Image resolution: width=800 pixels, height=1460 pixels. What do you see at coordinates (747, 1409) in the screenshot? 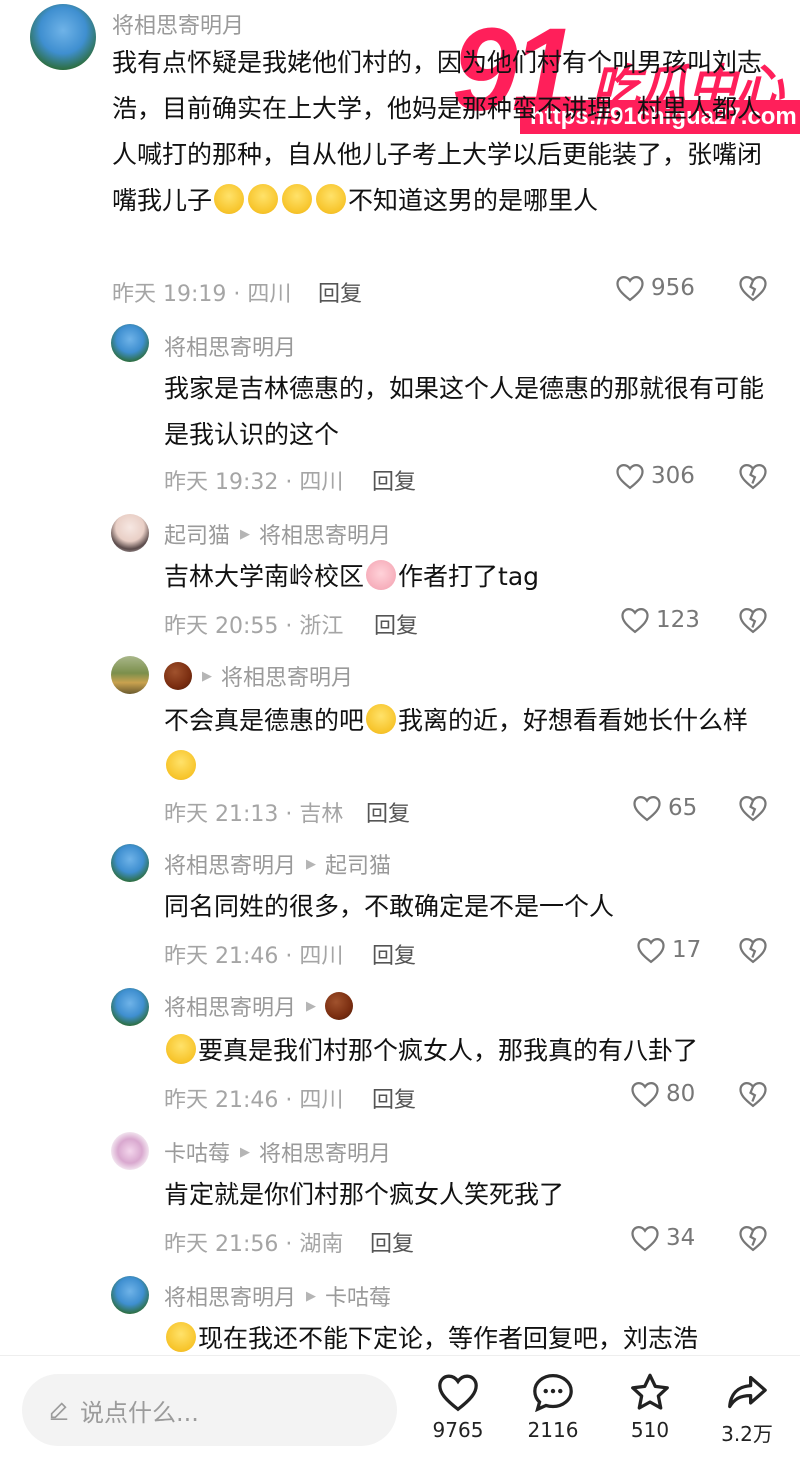
I see `share-post-button: 3.2万` at bounding box center [747, 1409].